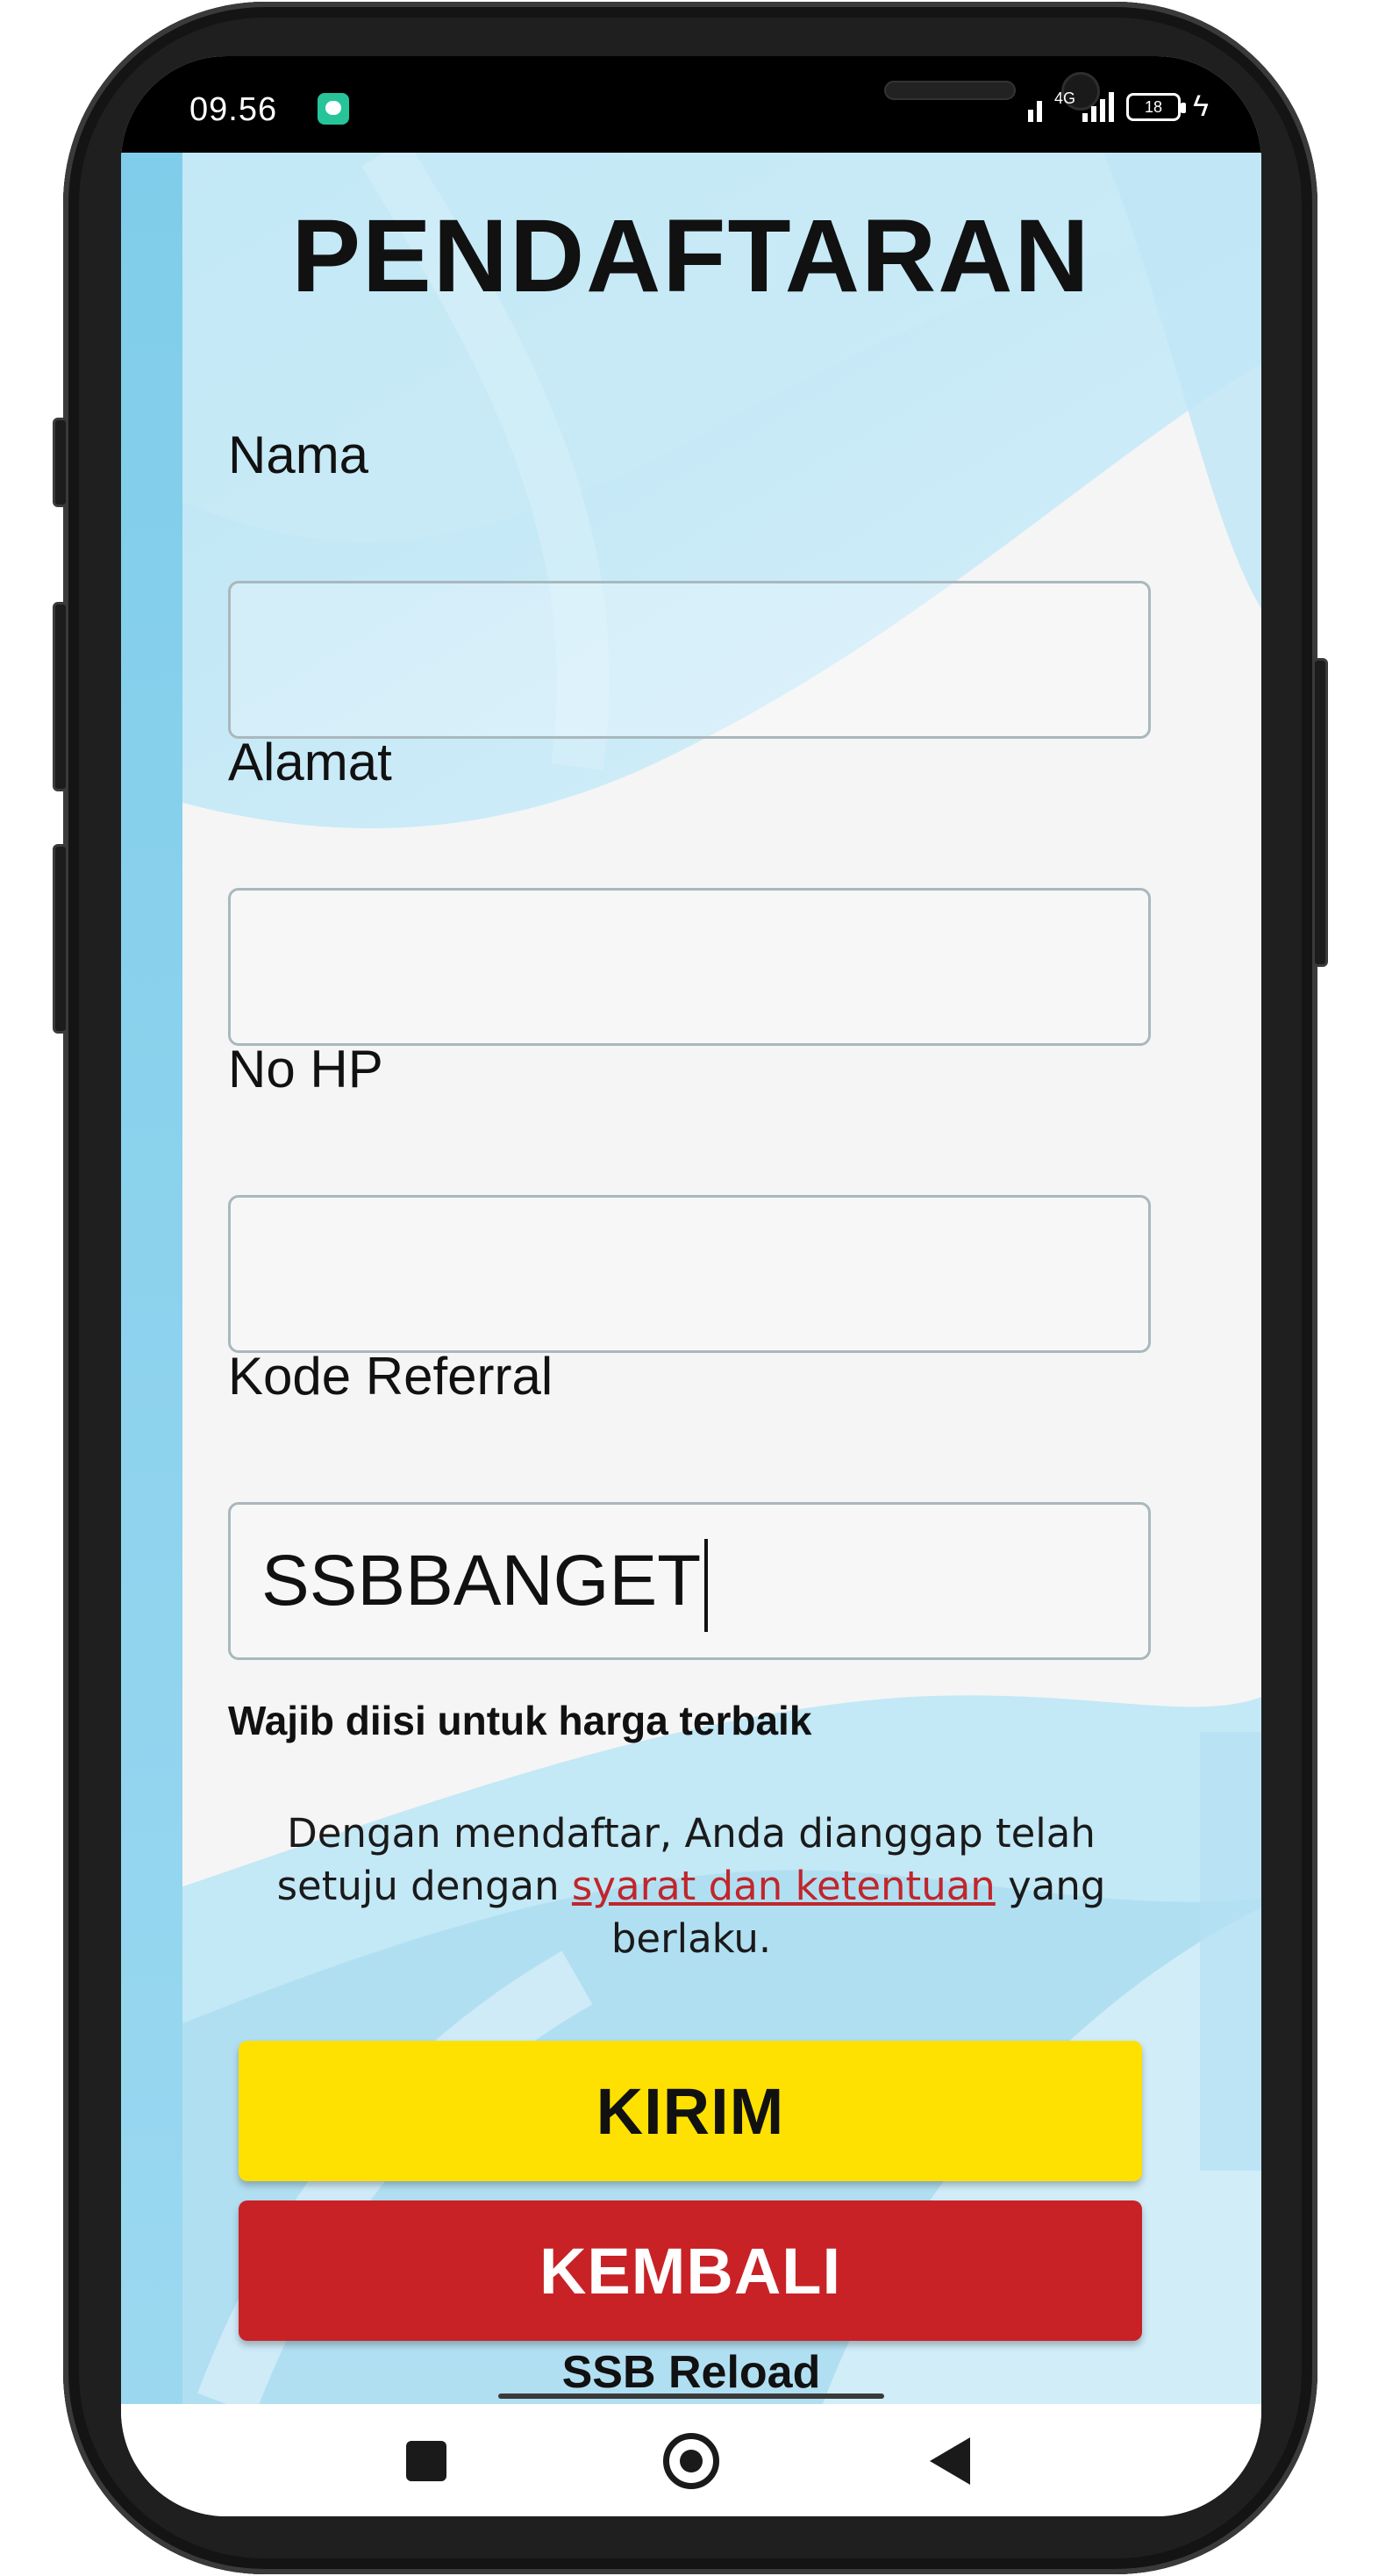  What do you see at coordinates (689, 660) in the screenshot?
I see `name-input` at bounding box center [689, 660].